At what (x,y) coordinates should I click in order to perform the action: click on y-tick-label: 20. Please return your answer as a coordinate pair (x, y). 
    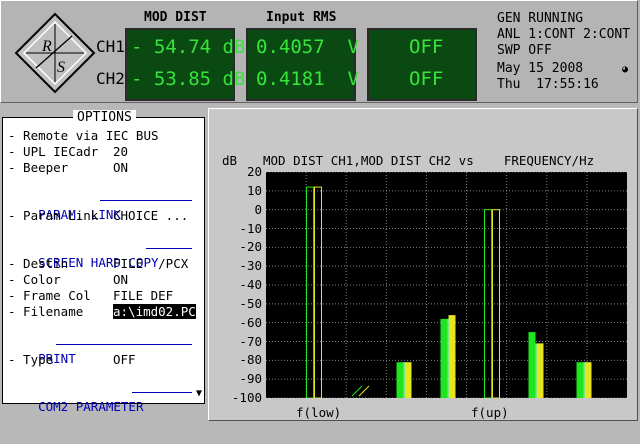
    Looking at the image, I should click on (254, 171).